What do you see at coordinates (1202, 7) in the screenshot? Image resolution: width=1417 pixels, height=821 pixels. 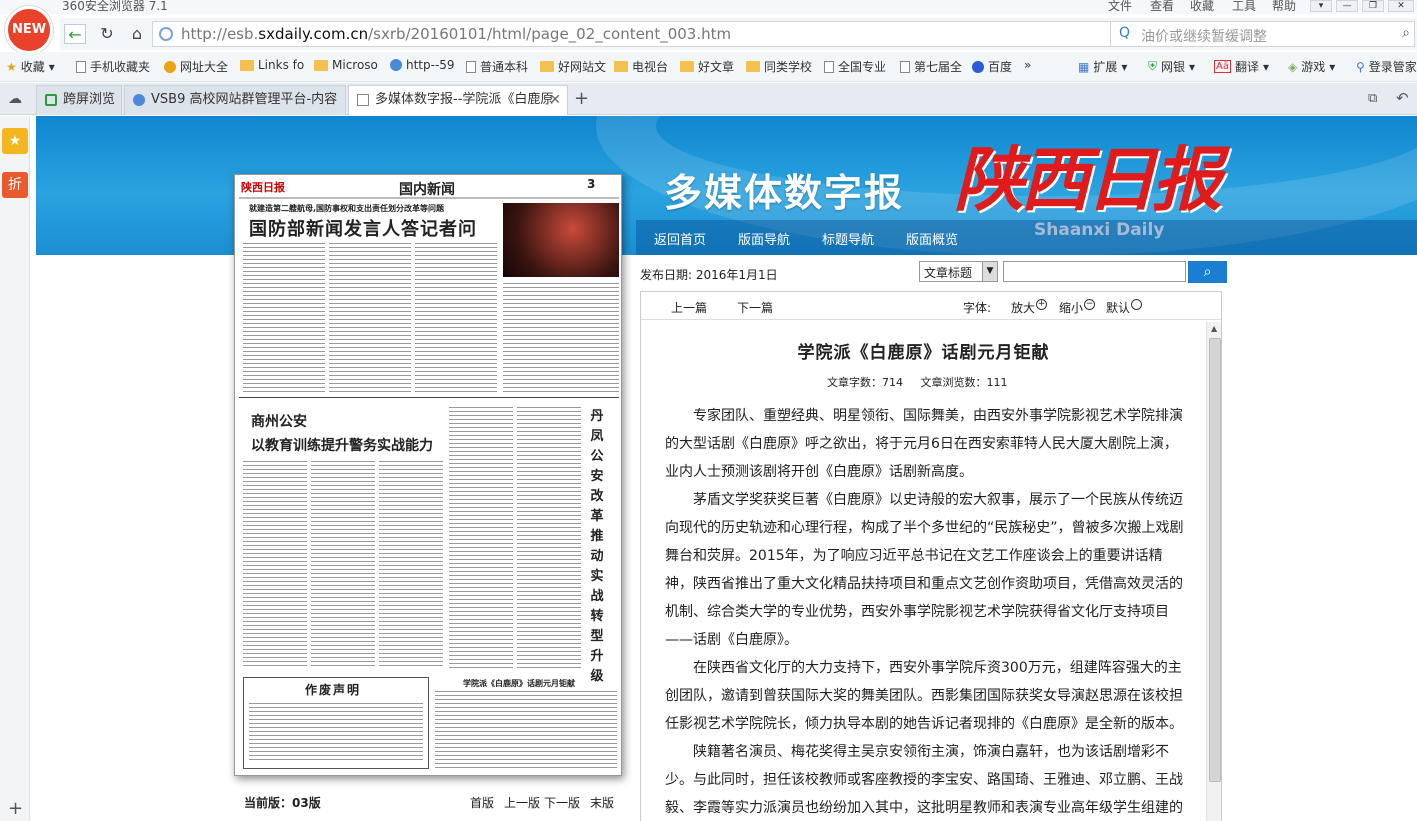 I see `menu-favorites: 收藏` at bounding box center [1202, 7].